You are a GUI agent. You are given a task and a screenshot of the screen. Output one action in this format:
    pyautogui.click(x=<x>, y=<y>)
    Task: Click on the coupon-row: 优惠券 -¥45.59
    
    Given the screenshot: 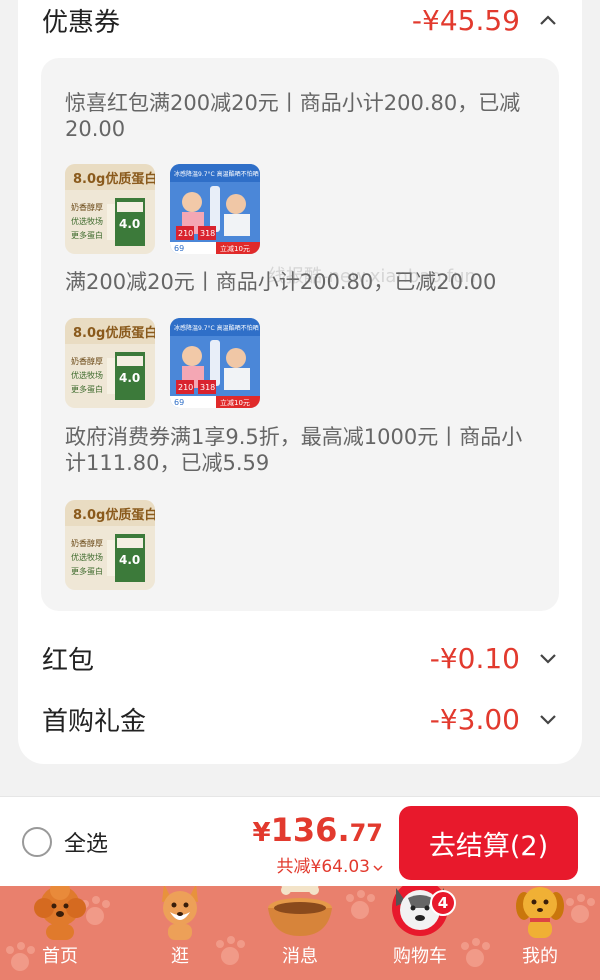 What is the action you would take?
    pyautogui.click(x=301, y=20)
    